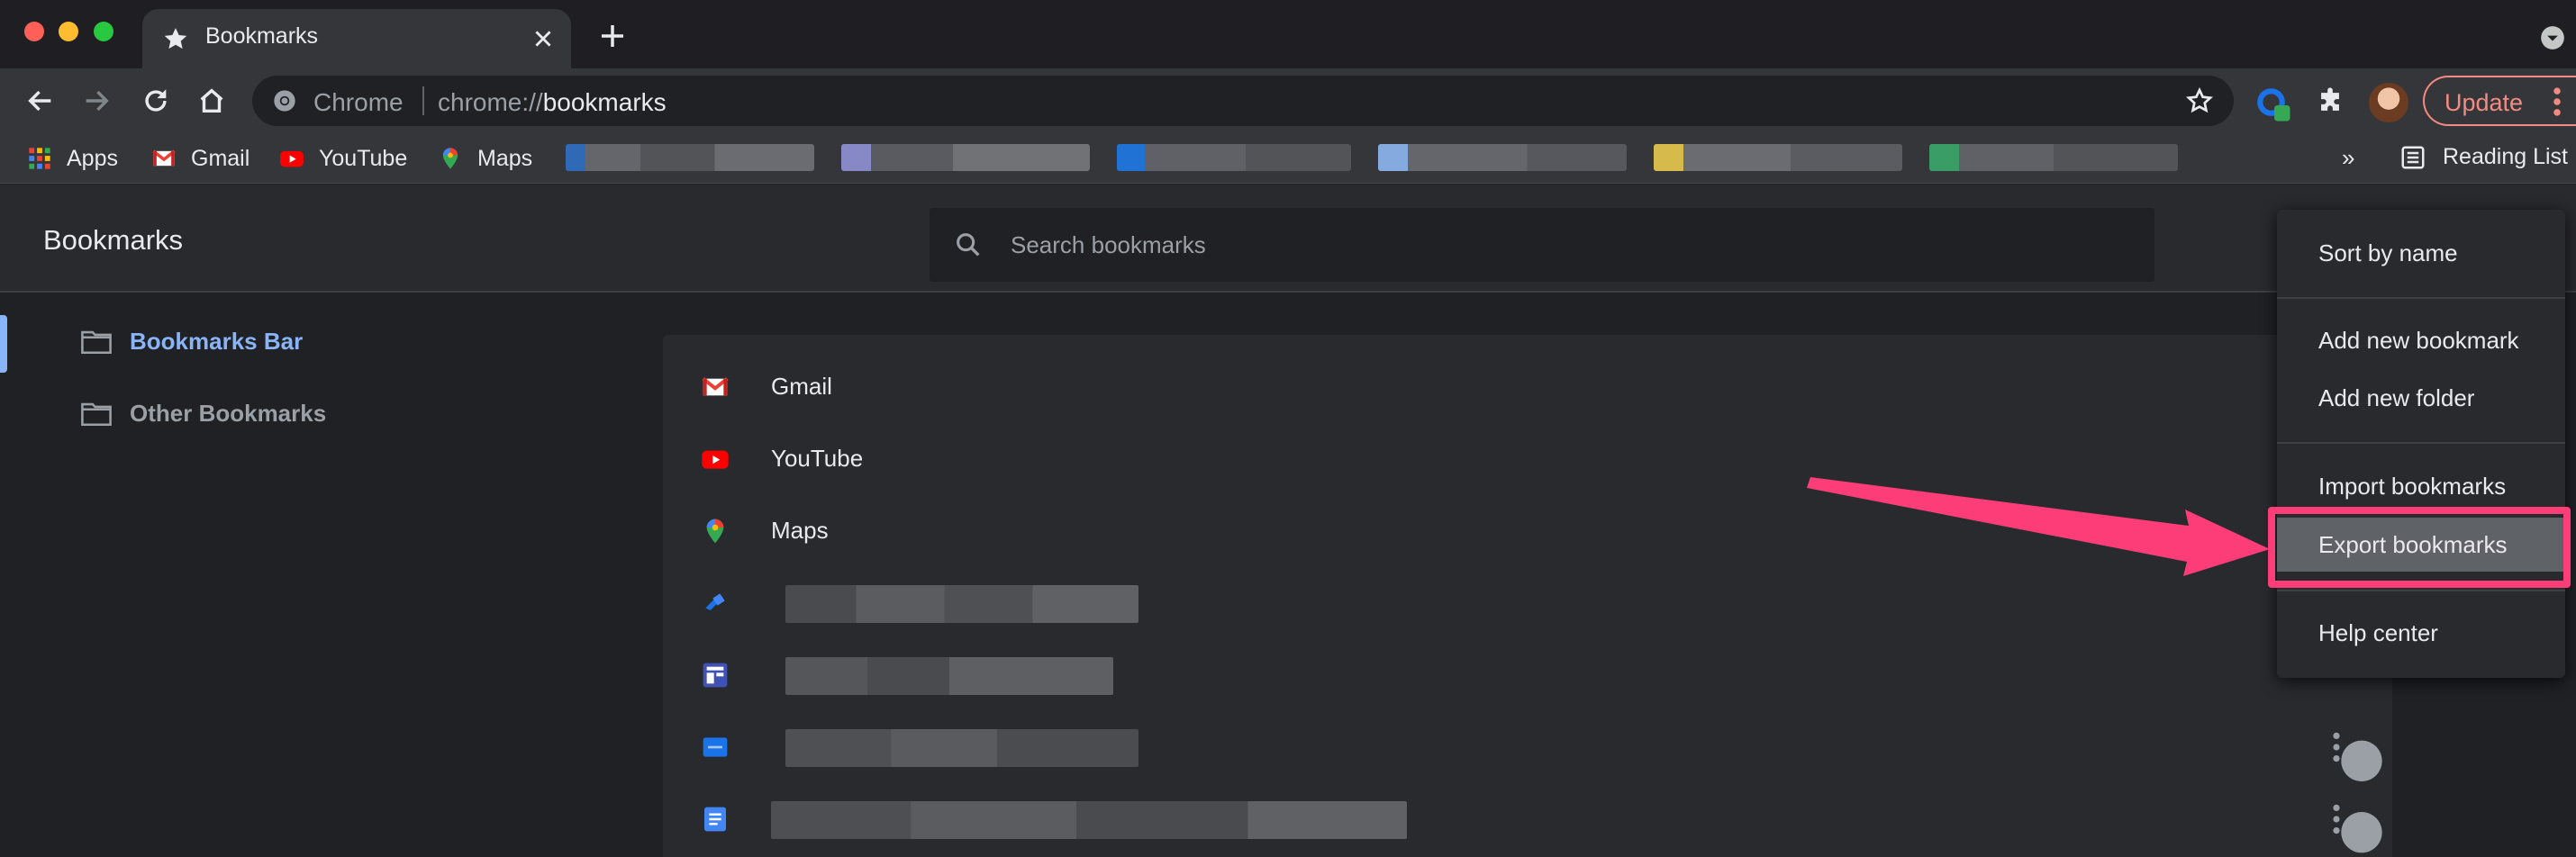 This screenshot has height=857, width=2576. Describe the element at coordinates (2505, 157) in the screenshot. I see `reading-list-label: Reading List` at that location.